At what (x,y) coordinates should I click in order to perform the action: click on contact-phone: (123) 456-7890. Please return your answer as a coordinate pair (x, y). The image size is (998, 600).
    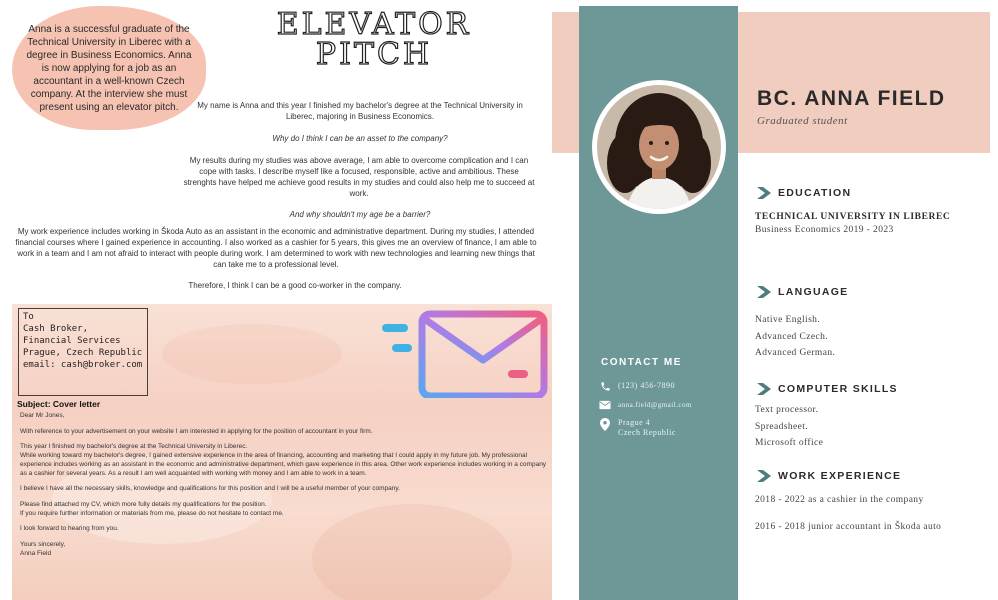
    Looking at the image, I should click on (646, 386).